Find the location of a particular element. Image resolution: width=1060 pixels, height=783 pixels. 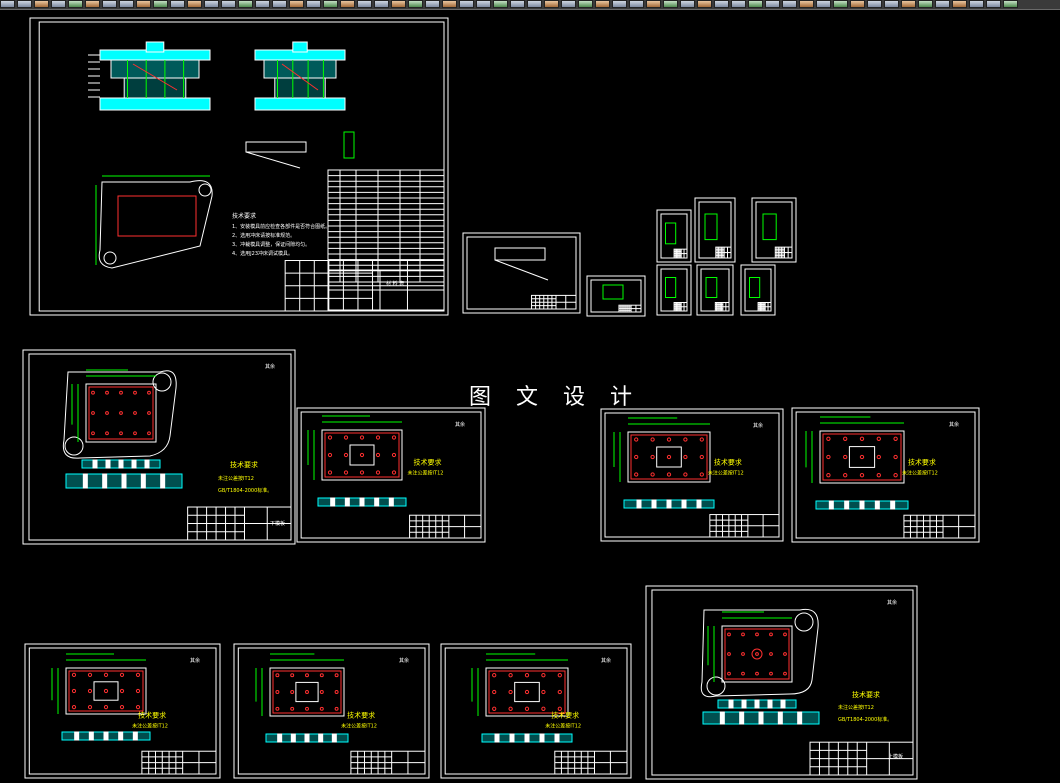

strip-layout is located at coordinates (520, 254).